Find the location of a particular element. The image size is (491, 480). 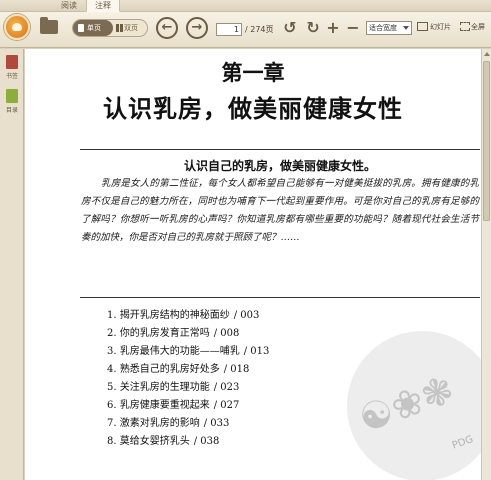

sidebar-item-bookmarks: 书签 is located at coordinates (12, 67).